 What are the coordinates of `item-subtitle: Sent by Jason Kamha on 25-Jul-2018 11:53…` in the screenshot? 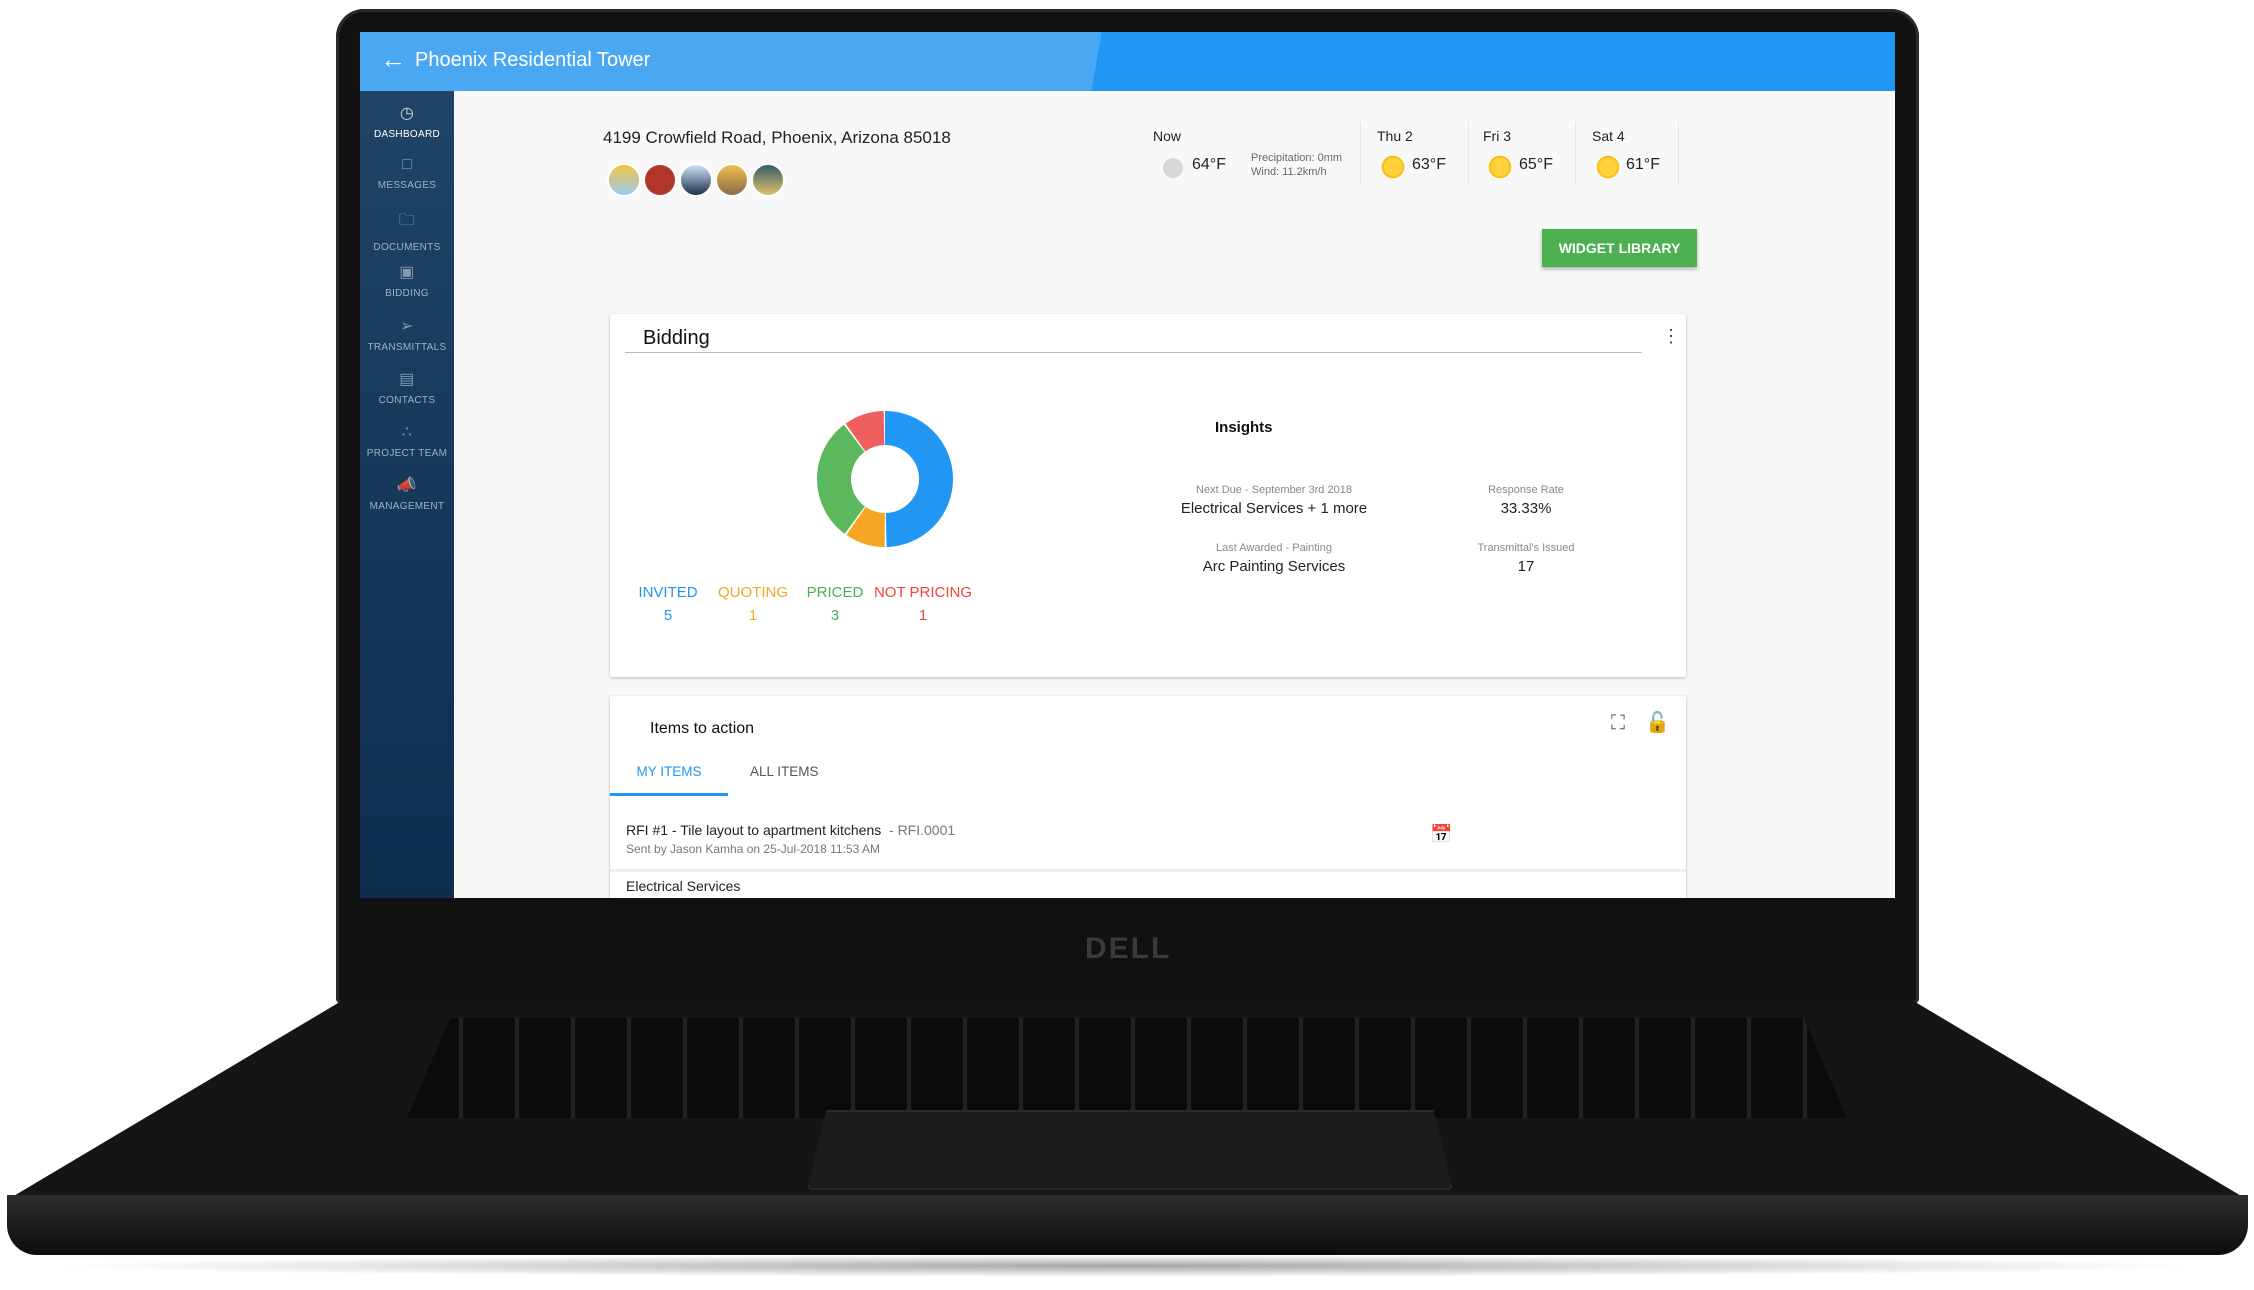 It's located at (753, 849).